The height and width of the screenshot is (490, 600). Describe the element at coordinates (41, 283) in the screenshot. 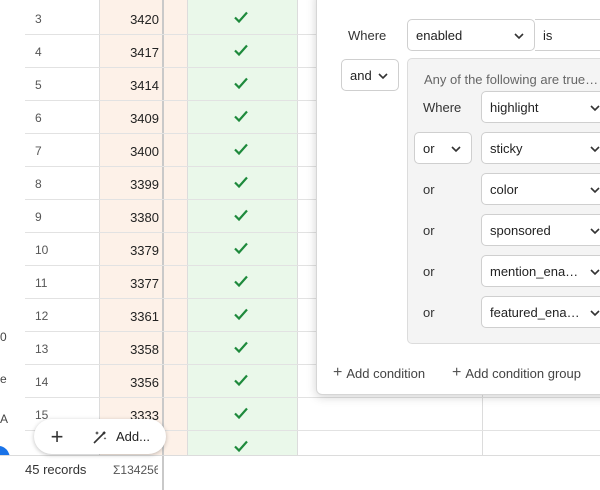

I see `row-number: 11` at that location.